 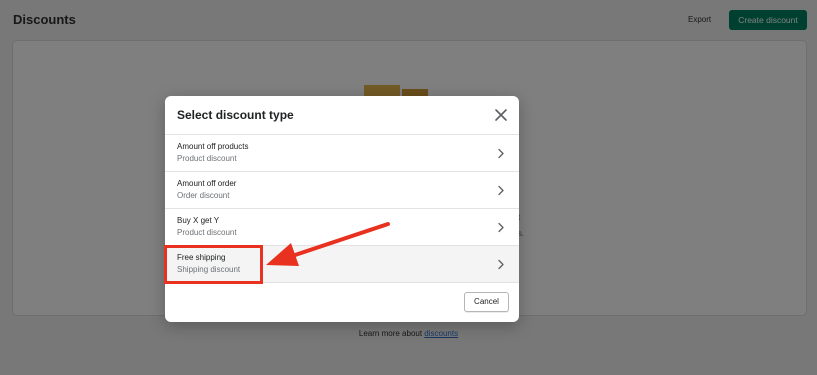 What do you see at coordinates (207, 183) in the screenshot?
I see `option-title: Amount off order` at bounding box center [207, 183].